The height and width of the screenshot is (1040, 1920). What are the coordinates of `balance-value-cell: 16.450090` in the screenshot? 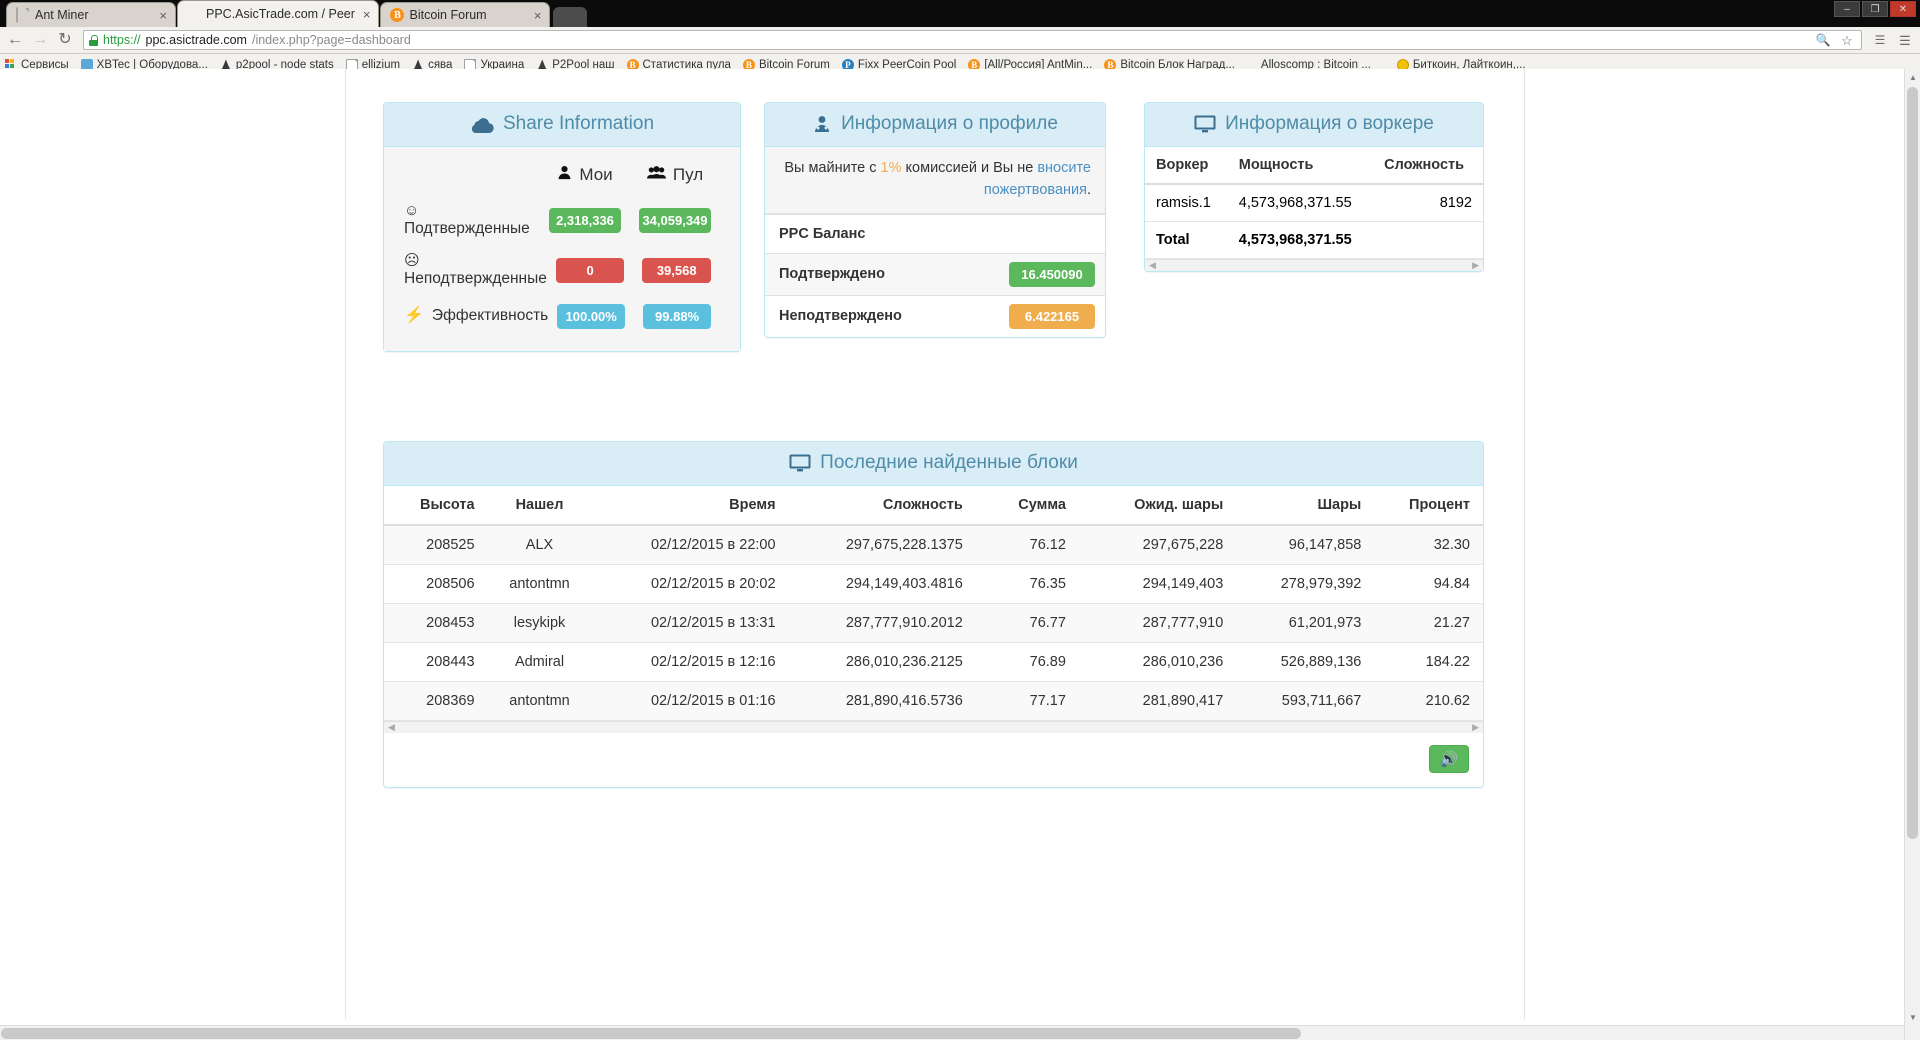 It's located at (1037, 273).